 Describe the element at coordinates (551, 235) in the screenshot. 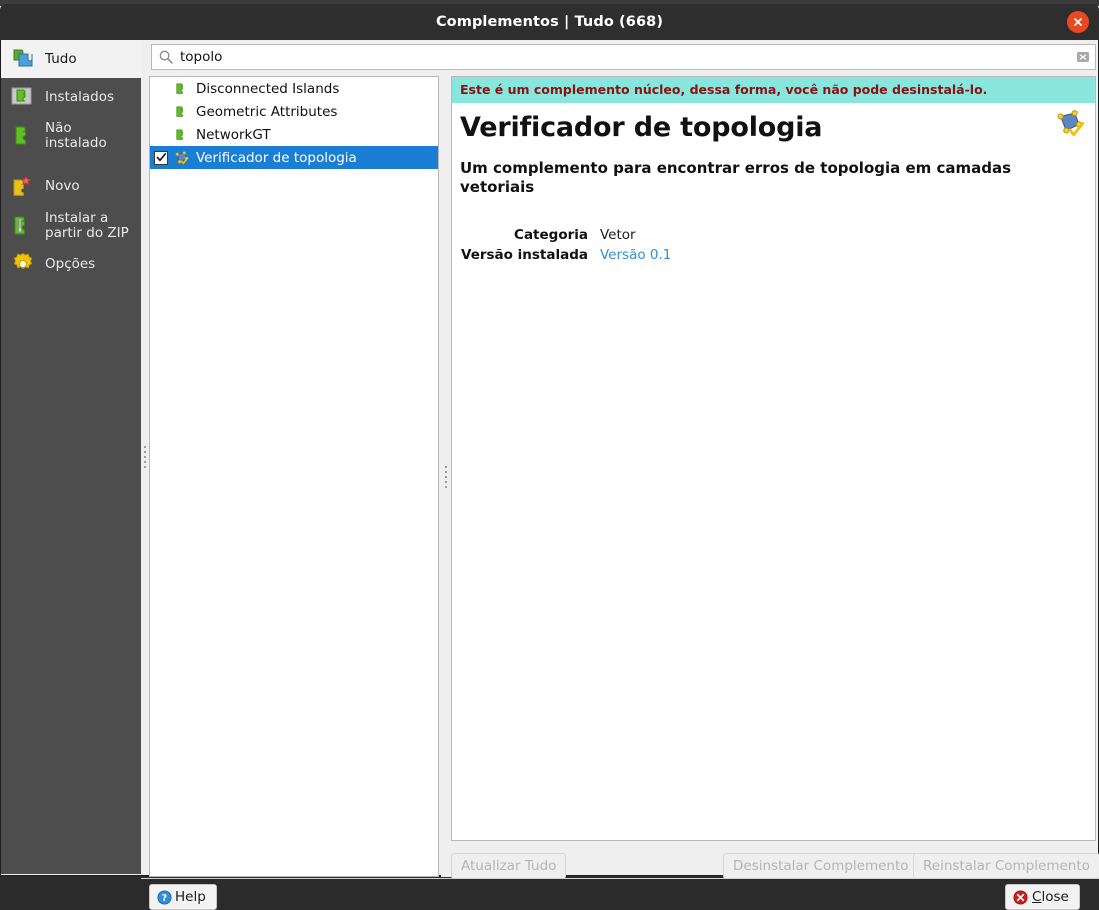

I see `meta-key: Categoria` at that location.